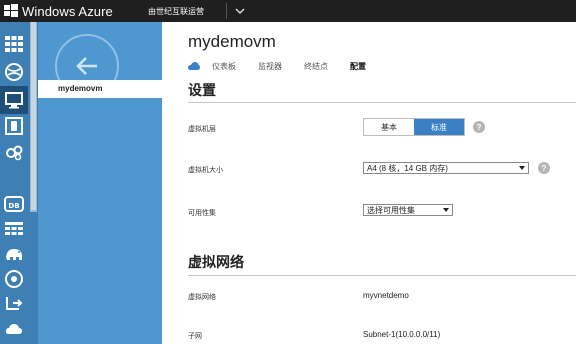  I want to click on svg-text: DB, so click(13, 206).